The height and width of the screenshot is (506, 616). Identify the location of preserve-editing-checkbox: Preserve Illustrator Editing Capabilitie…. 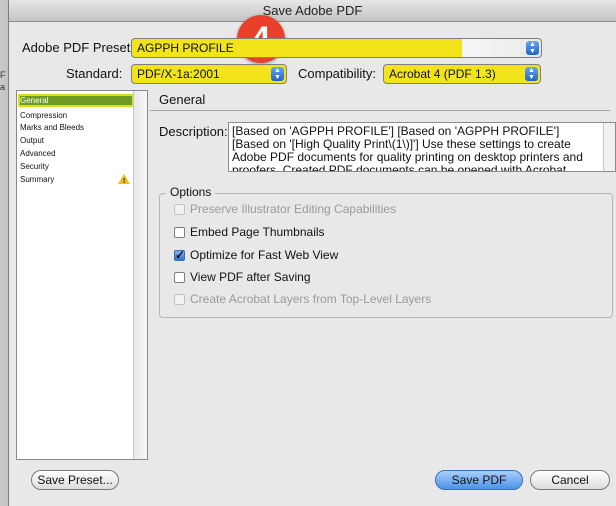
(285, 210).